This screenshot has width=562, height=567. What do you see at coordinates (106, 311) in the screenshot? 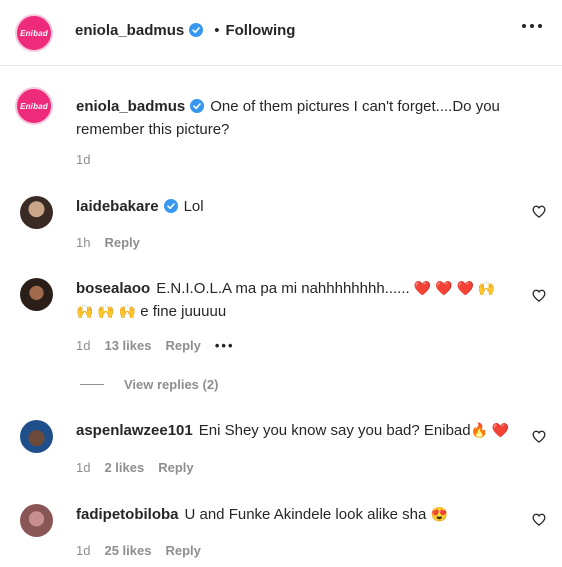
I see `comment-emojis-line2: 🙌 🙌 🙌` at bounding box center [106, 311].